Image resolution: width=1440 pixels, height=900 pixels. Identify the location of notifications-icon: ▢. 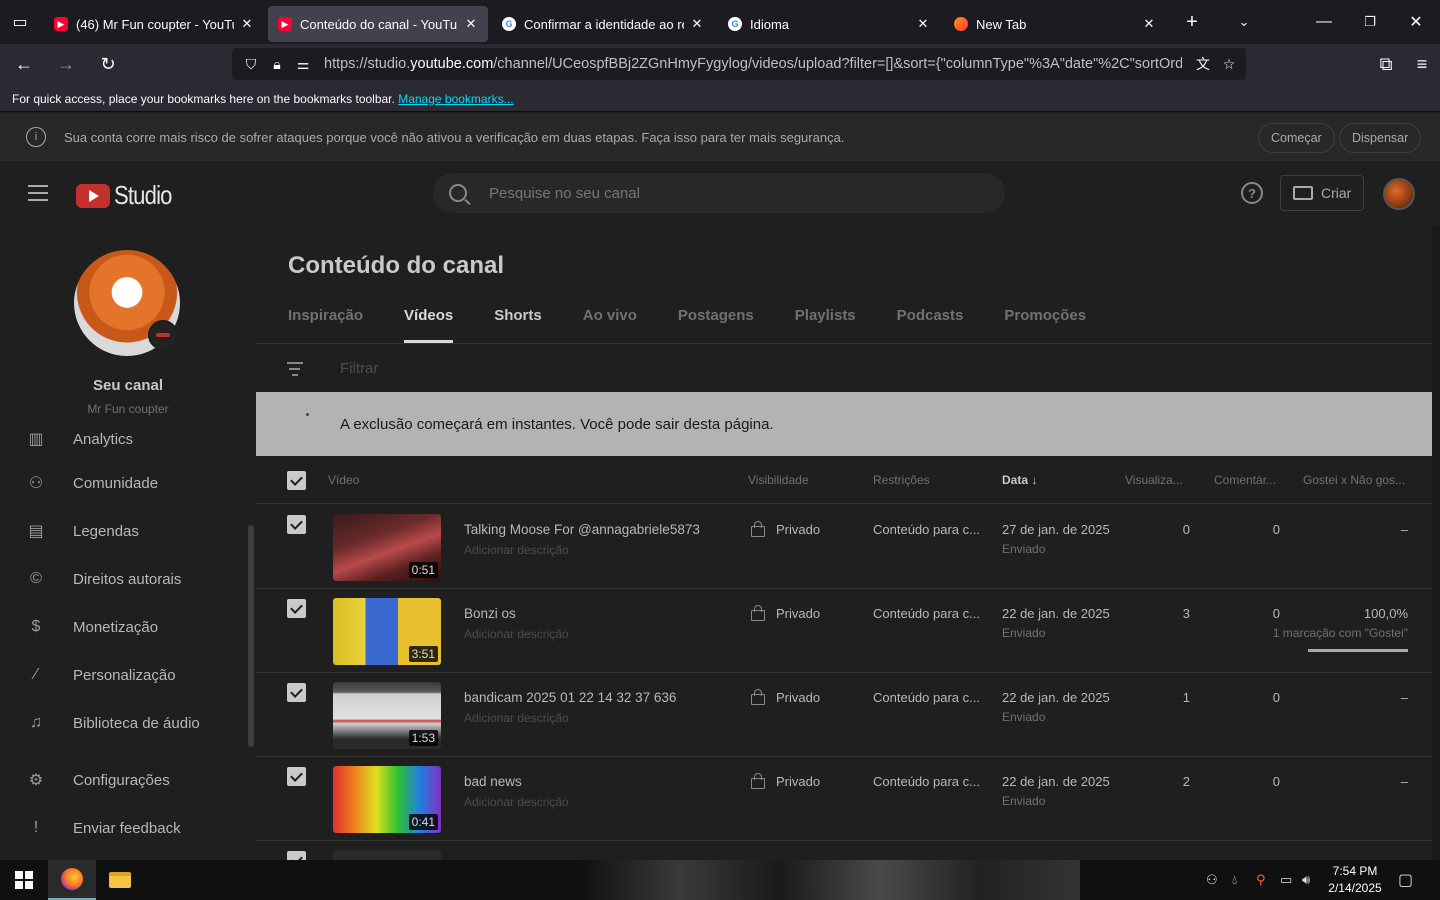
(1405, 880).